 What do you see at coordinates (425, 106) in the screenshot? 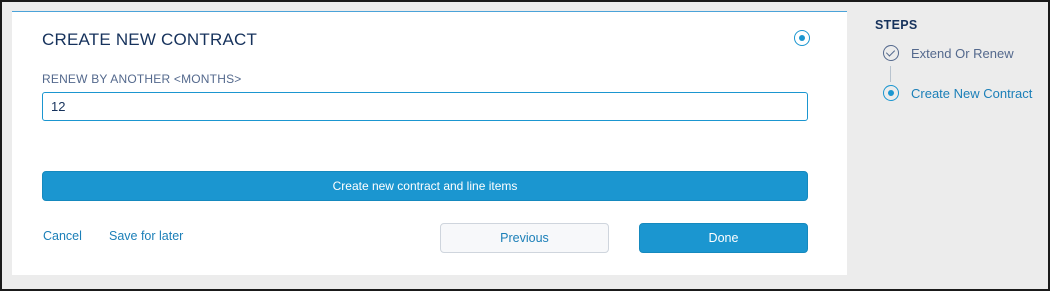
I see `months-input` at bounding box center [425, 106].